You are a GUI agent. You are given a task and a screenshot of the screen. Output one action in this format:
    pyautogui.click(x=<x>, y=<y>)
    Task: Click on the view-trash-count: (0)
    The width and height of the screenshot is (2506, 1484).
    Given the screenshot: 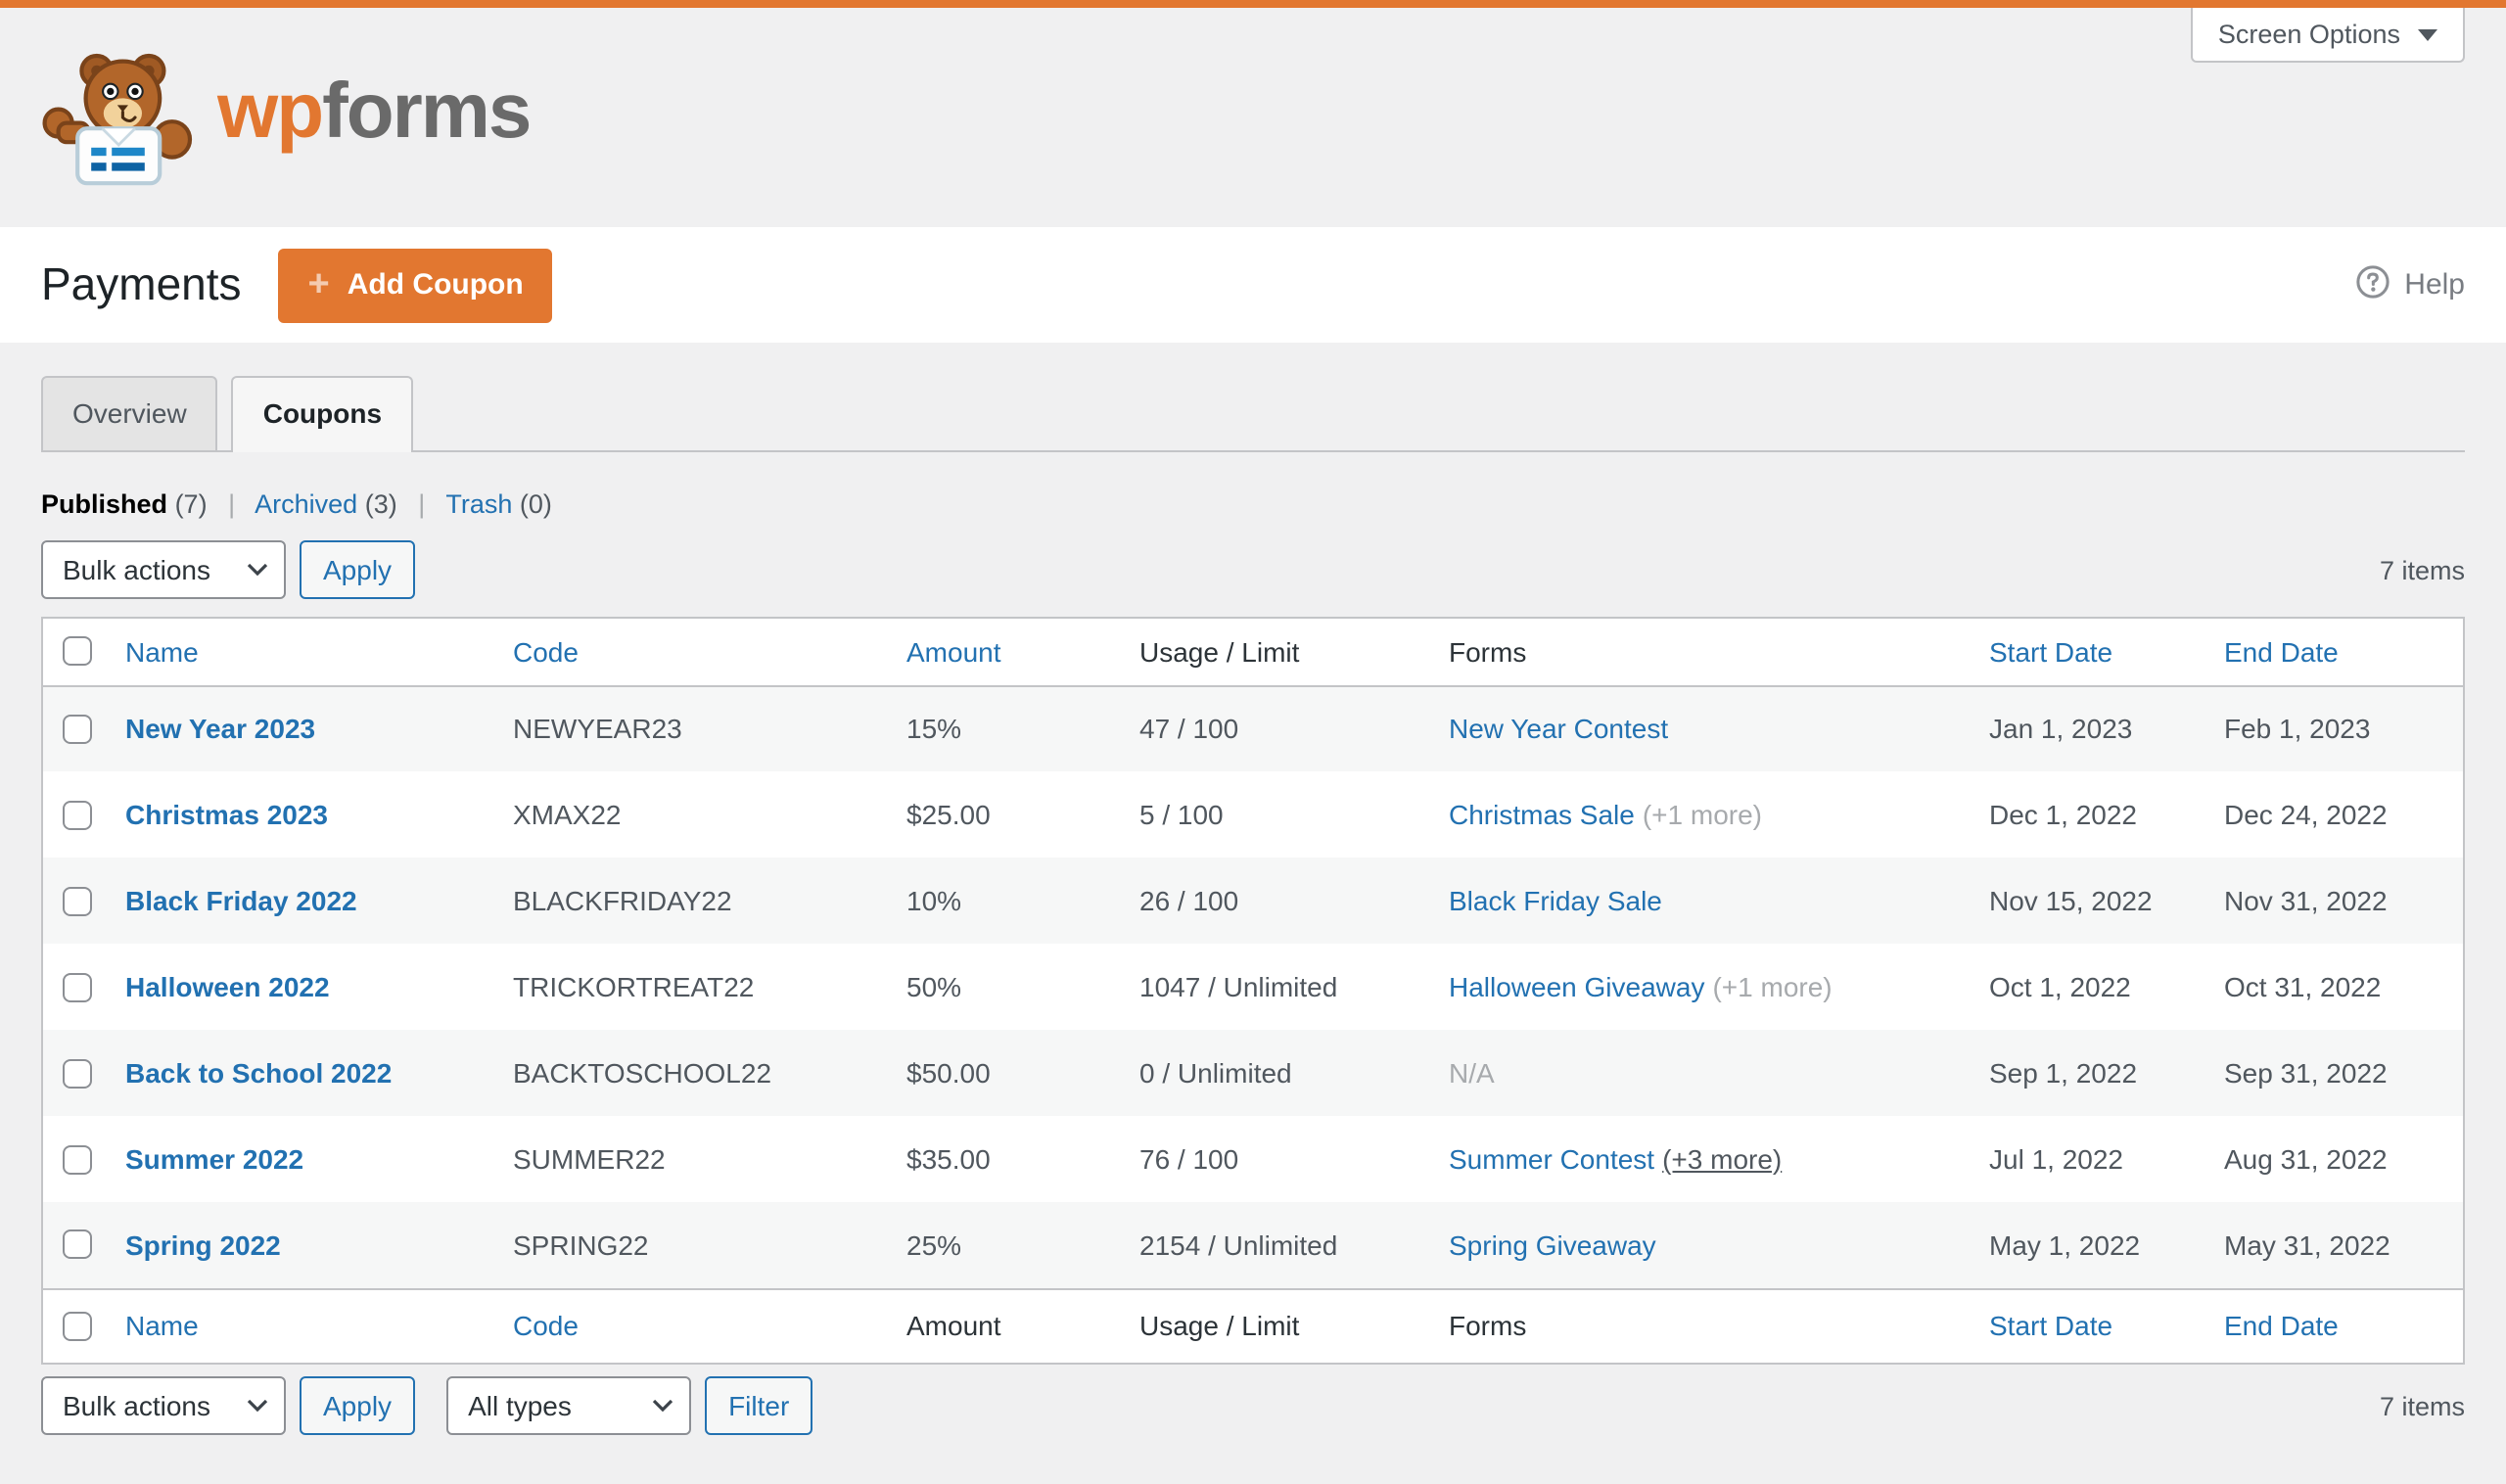 What is the action you would take?
    pyautogui.click(x=535, y=504)
    